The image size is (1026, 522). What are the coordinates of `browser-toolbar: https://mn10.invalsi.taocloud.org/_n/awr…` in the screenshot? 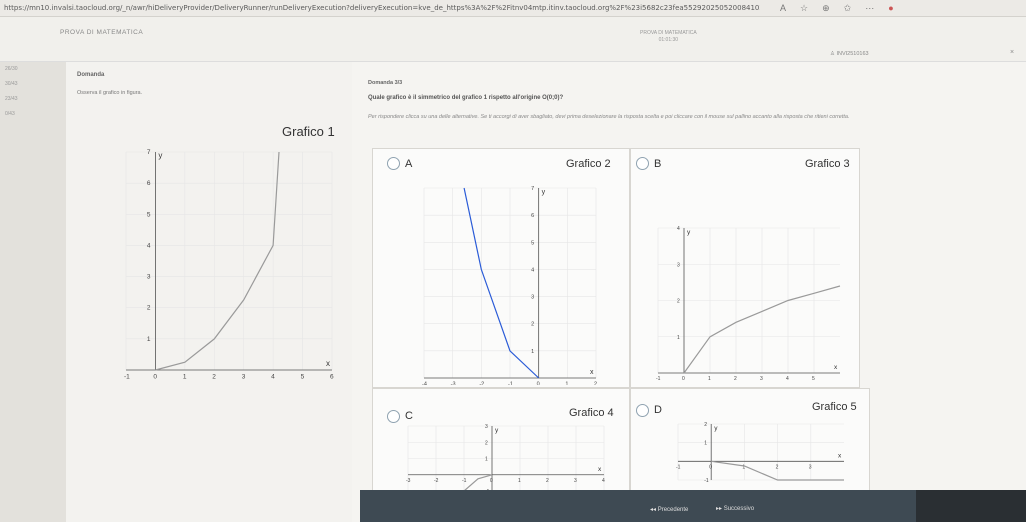 It's located at (513, 8).